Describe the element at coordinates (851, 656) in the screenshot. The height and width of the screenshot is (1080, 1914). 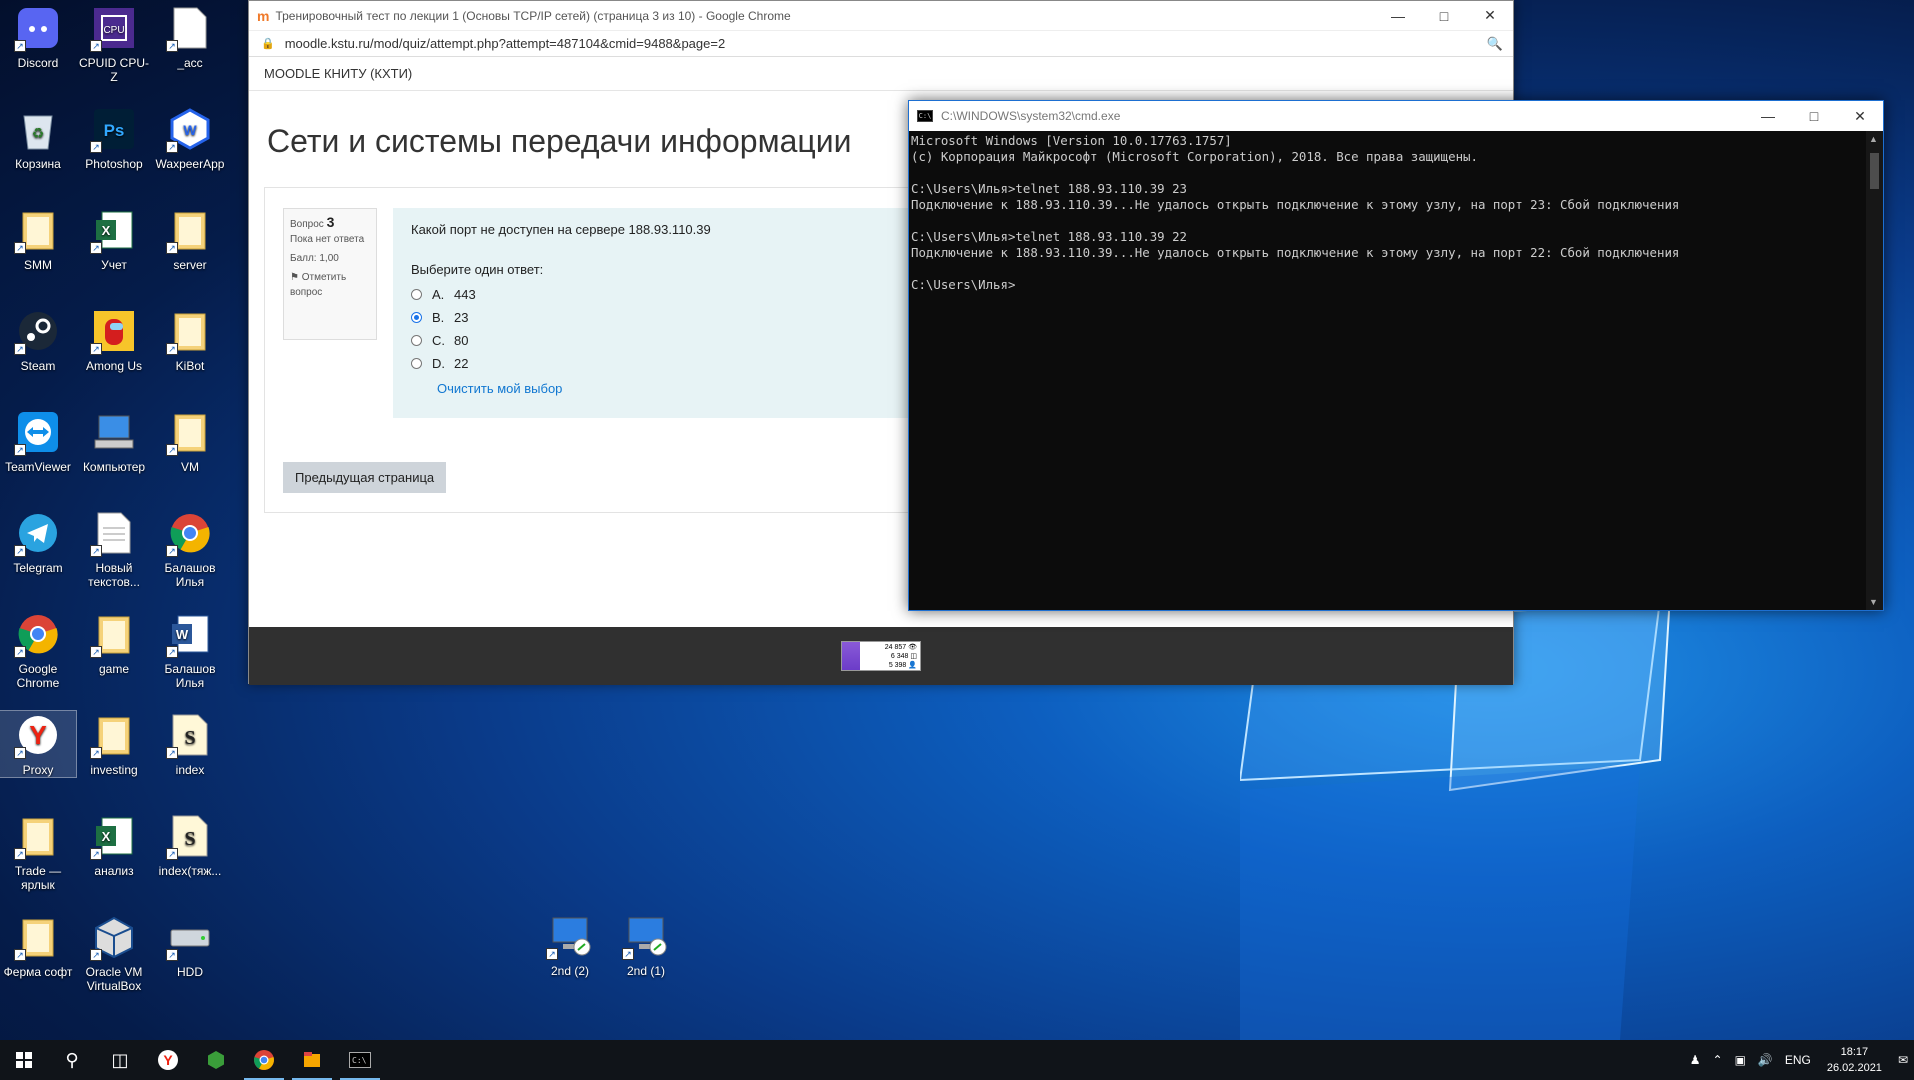
I see `counter-logo` at that location.